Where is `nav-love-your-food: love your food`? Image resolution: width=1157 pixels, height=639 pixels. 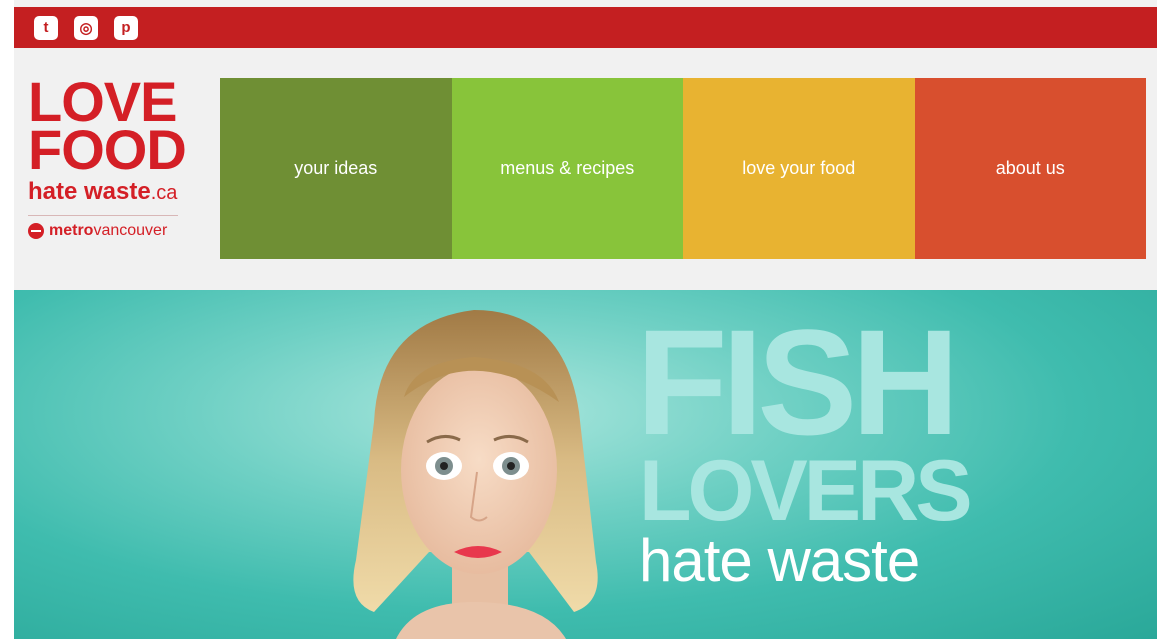 nav-love-your-food: love your food is located at coordinates (799, 168).